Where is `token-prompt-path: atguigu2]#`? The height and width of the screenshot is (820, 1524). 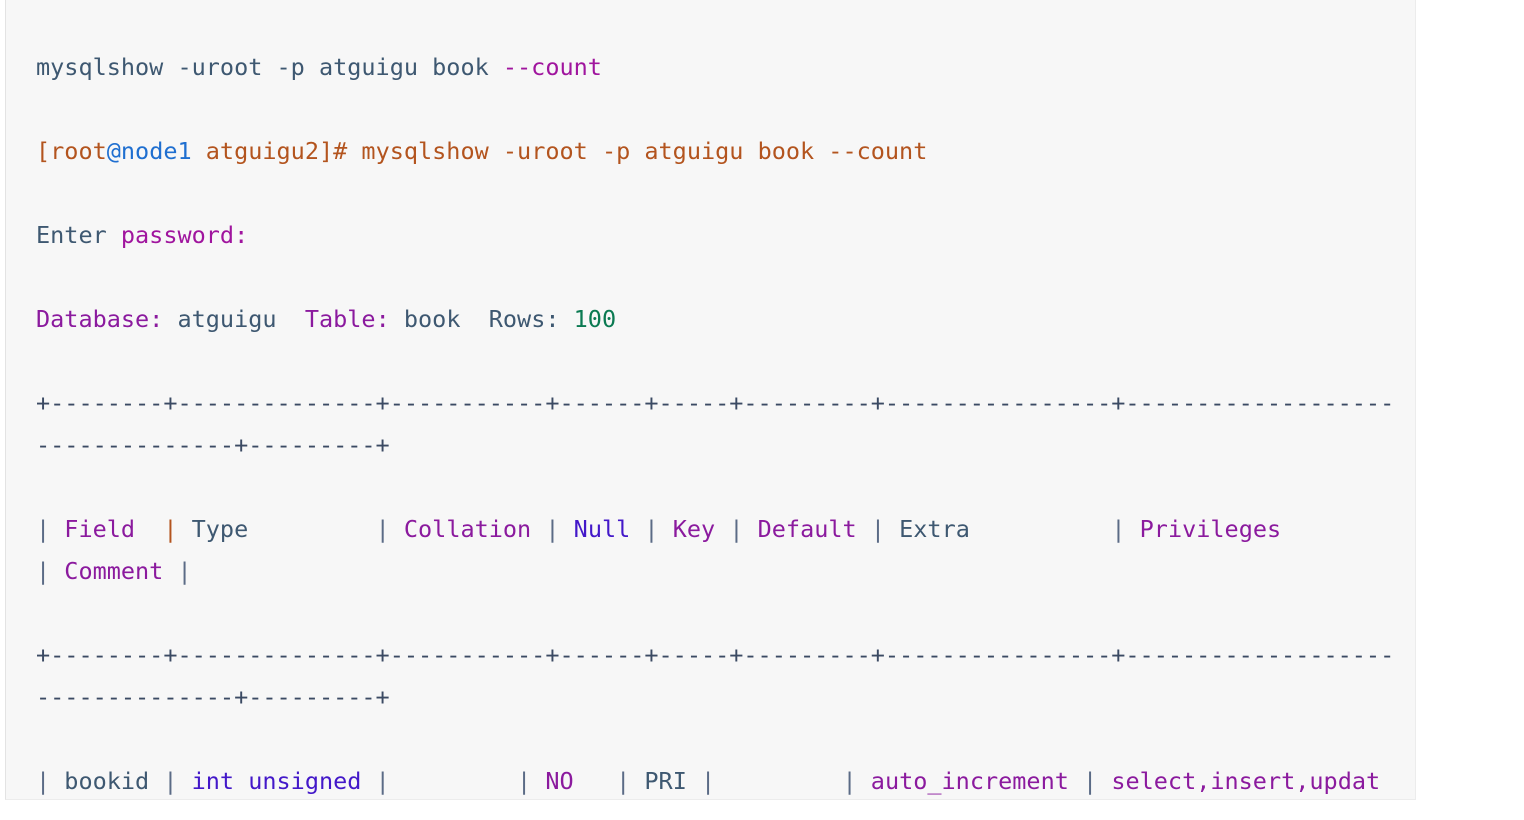 token-prompt-path: atguigu2]# is located at coordinates (276, 151).